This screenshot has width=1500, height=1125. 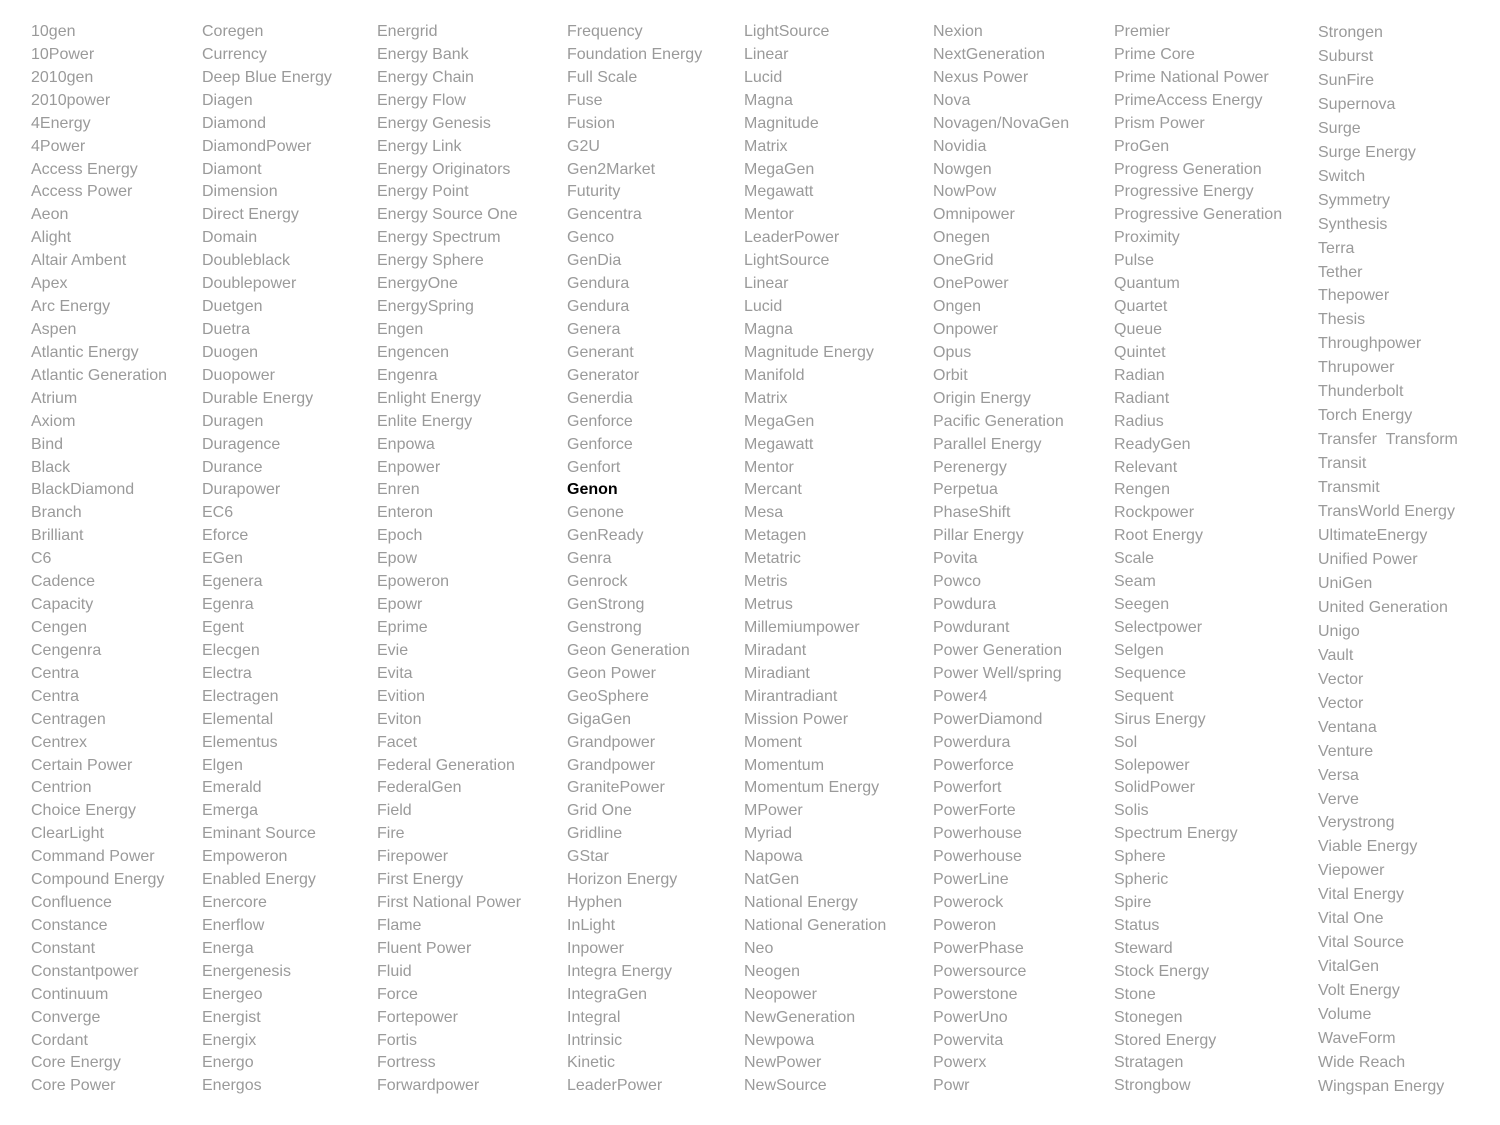 What do you see at coordinates (1361, 392) in the screenshot?
I see `name-item: Thunderbolt` at bounding box center [1361, 392].